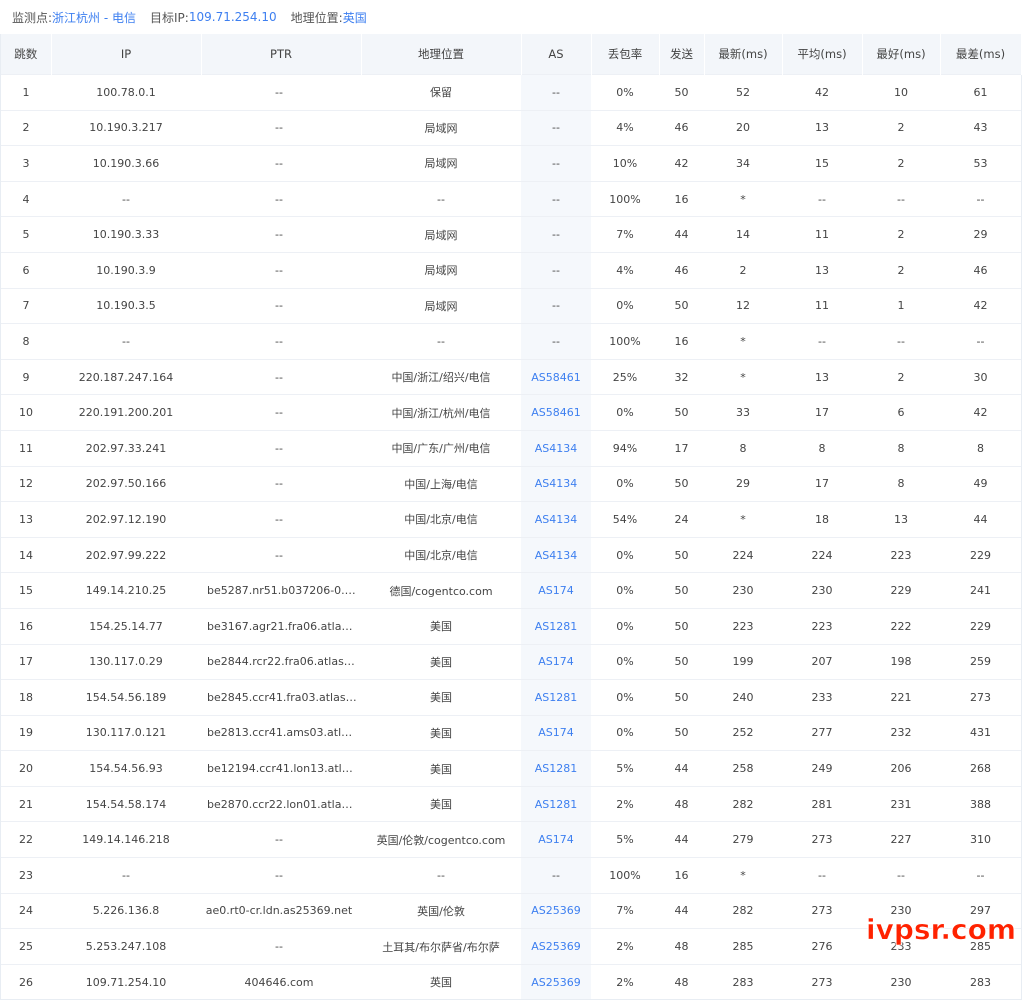  Describe the element at coordinates (26, 981) in the screenshot. I see `cell-hop: 26` at that location.